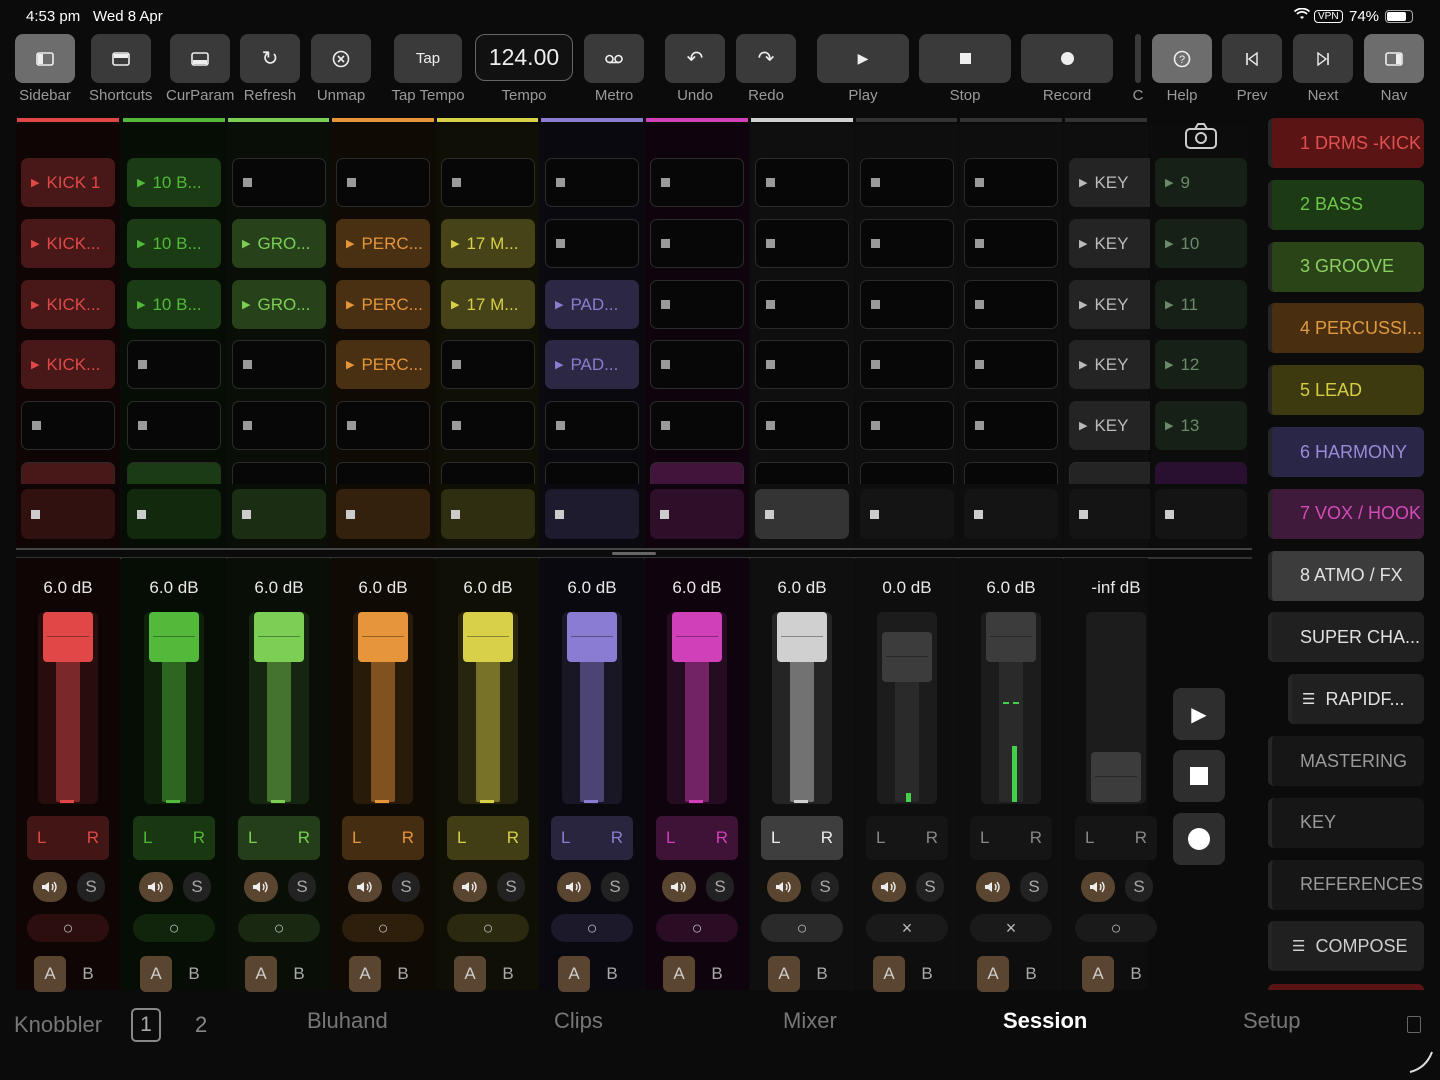 The height and width of the screenshot is (1080, 1440). Describe the element at coordinates (810, 1021) in the screenshot. I see `tab-mixer: Mixer` at that location.